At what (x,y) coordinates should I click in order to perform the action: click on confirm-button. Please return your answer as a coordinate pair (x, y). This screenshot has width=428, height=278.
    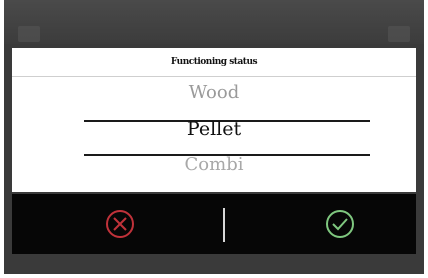
    Looking at the image, I should click on (340, 224).